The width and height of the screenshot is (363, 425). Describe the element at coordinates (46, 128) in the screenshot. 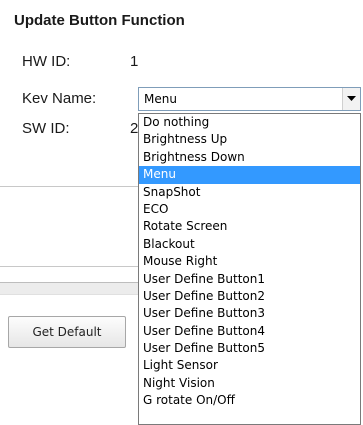

I see `sw-id-label: SW ID:` at that location.